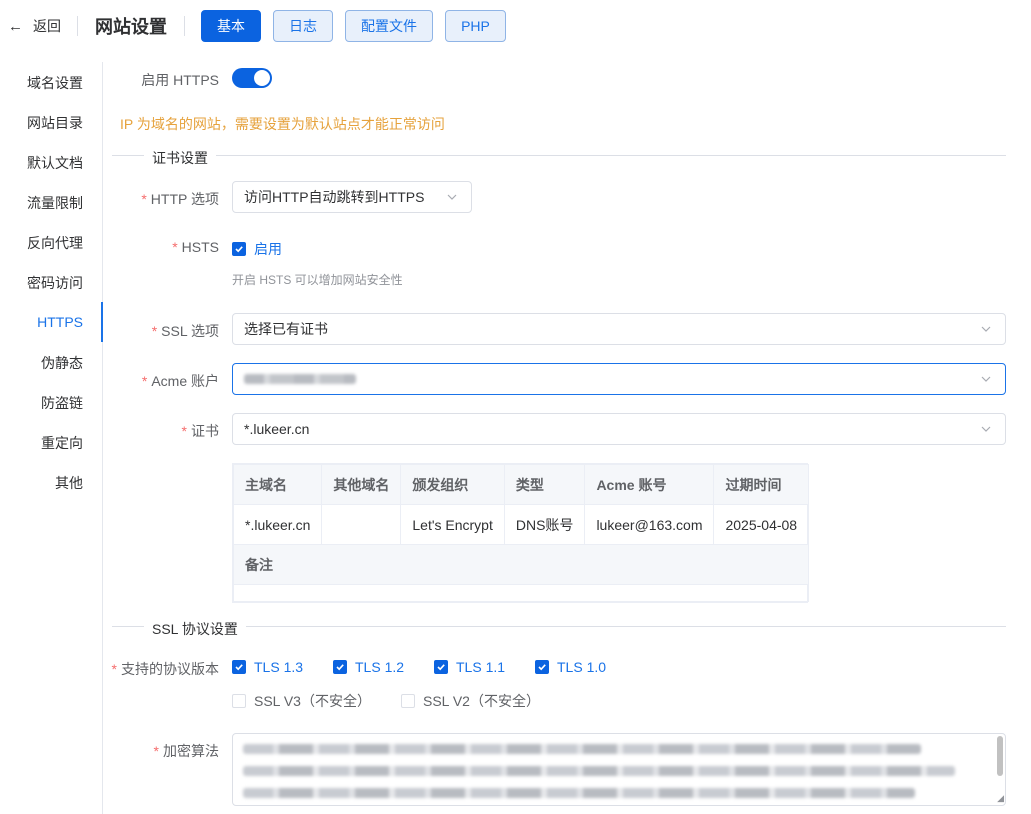  What do you see at coordinates (1000, 756) in the screenshot?
I see `textarea-scrollbar` at bounding box center [1000, 756].